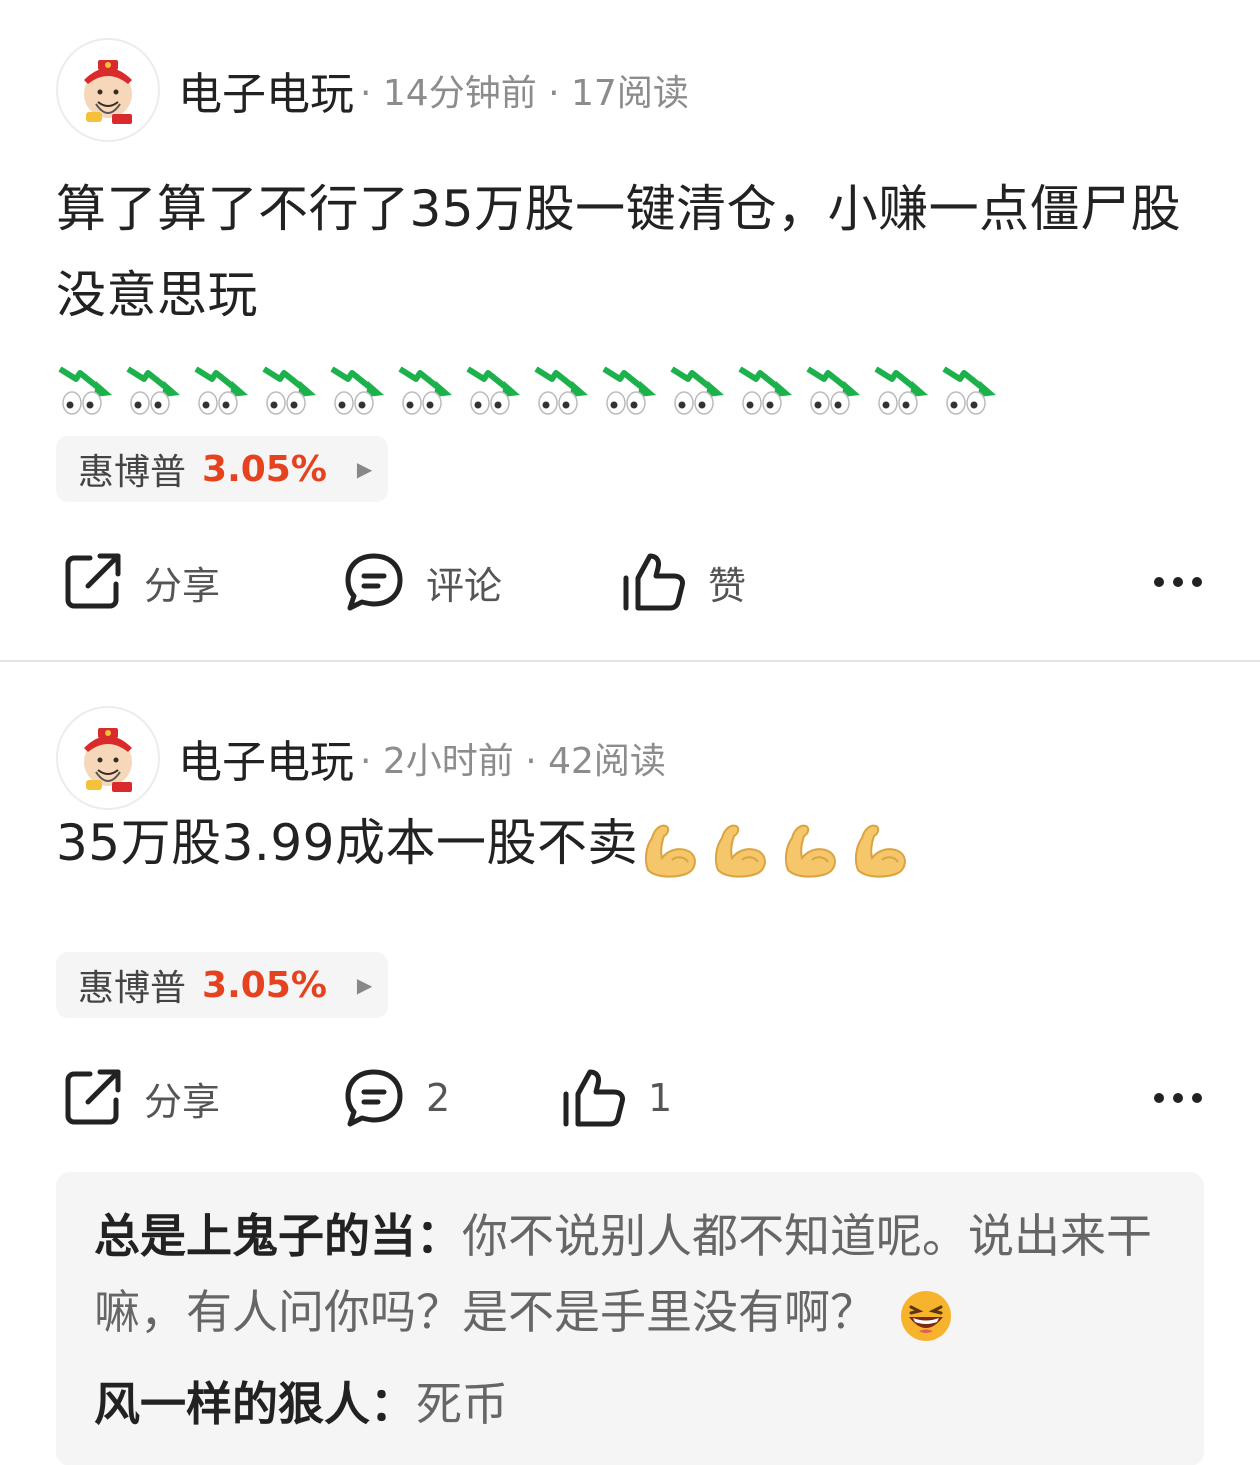 Image resolution: width=1260 pixels, height=1465 pixels. I want to click on comment-item: 风一样的狠人：死币, so click(630, 1404).